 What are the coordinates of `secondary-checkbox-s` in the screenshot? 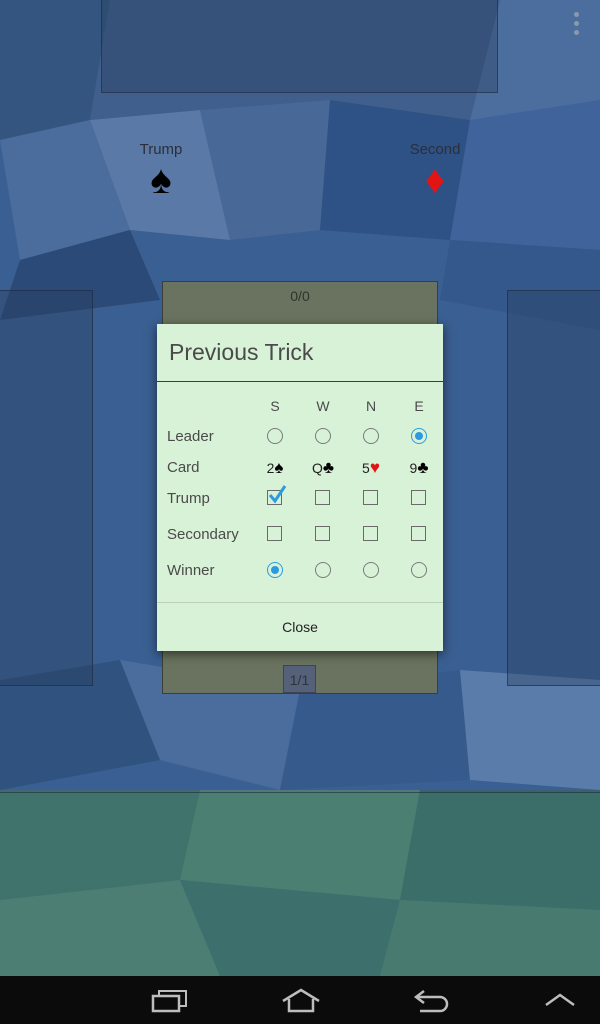 It's located at (274, 533).